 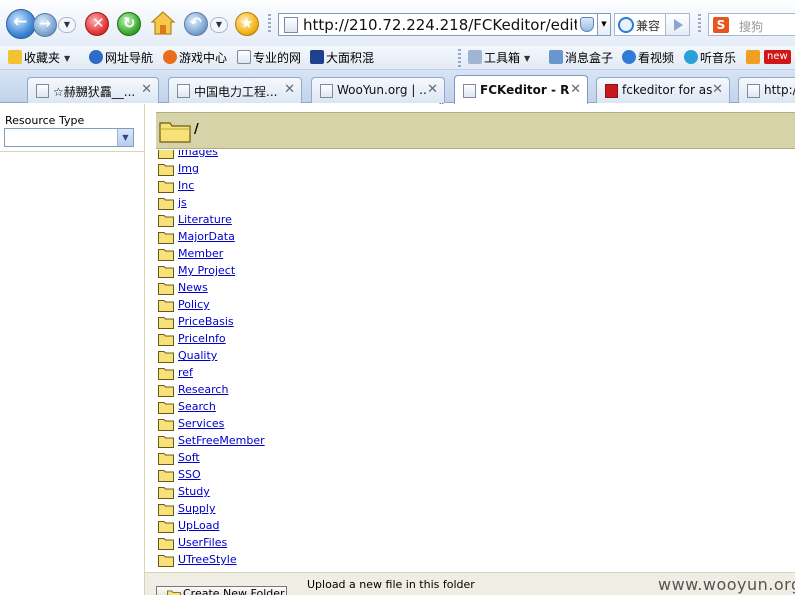 I want to click on tab-3: WooYun.org | ... ✕, so click(x=378, y=90).